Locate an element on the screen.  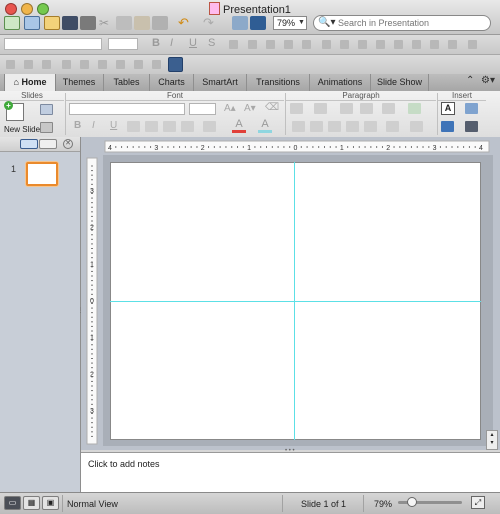
normal-view-button: ▭ is located at coordinates (12, 503).